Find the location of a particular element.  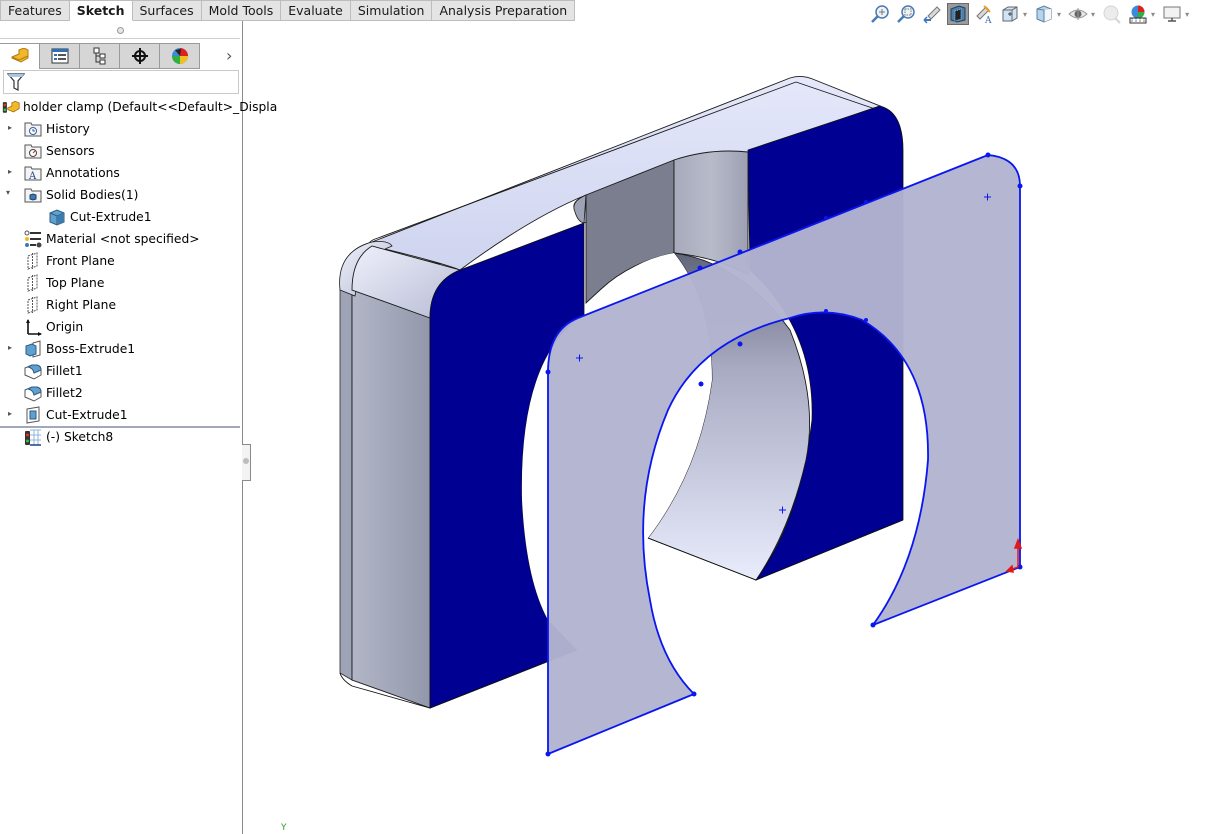

tree-item-label: Front Plane is located at coordinates (80, 261).